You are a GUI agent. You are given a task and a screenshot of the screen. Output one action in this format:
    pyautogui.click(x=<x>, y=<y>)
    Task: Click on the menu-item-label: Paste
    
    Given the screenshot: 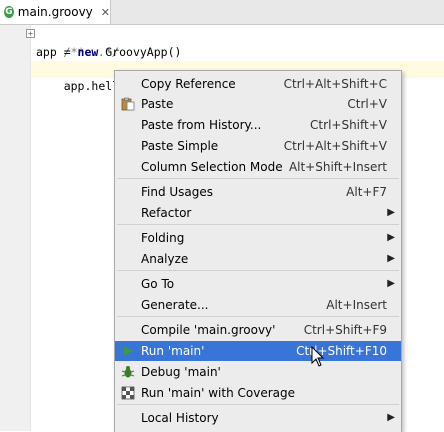 What is the action you would take?
    pyautogui.click(x=157, y=104)
    